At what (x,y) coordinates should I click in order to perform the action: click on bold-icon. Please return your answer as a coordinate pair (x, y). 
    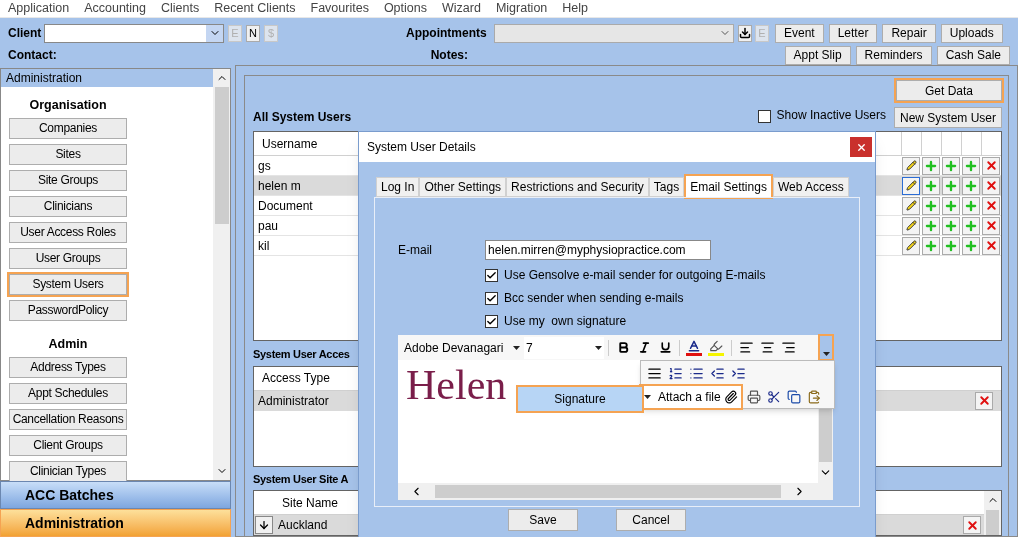
    Looking at the image, I should click on (623, 347).